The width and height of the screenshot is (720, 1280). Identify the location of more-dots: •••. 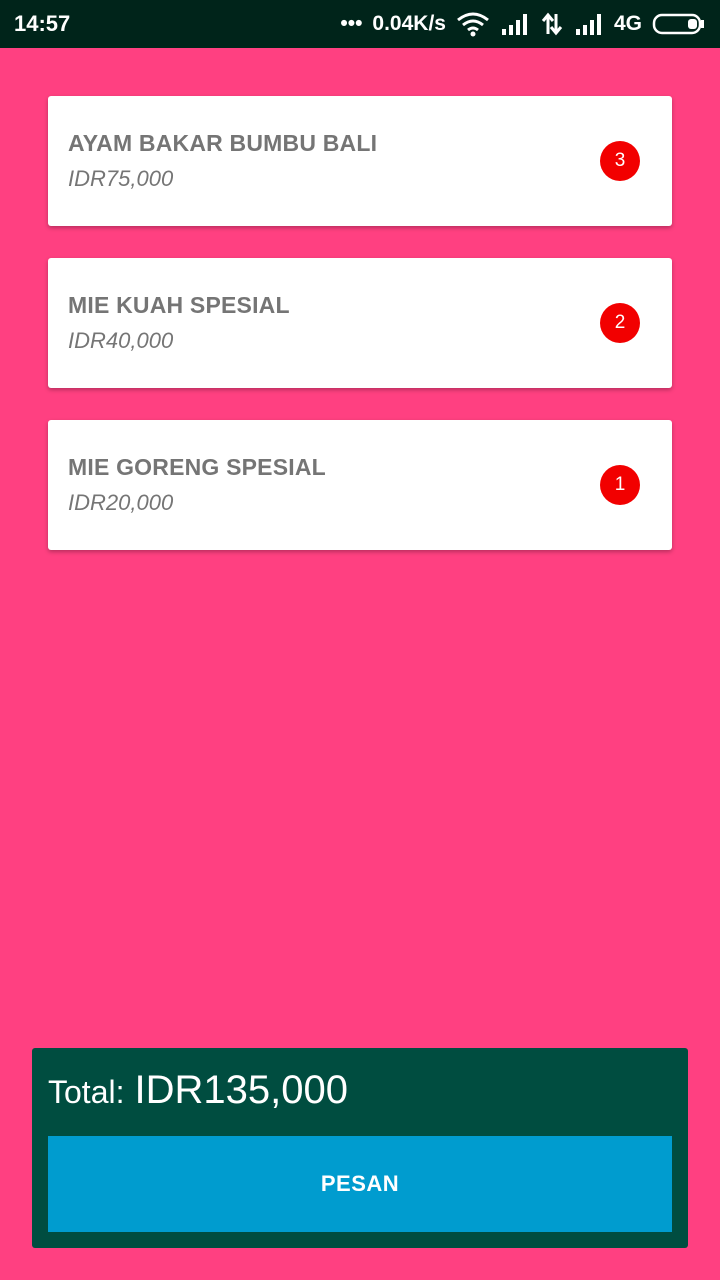
(351, 23).